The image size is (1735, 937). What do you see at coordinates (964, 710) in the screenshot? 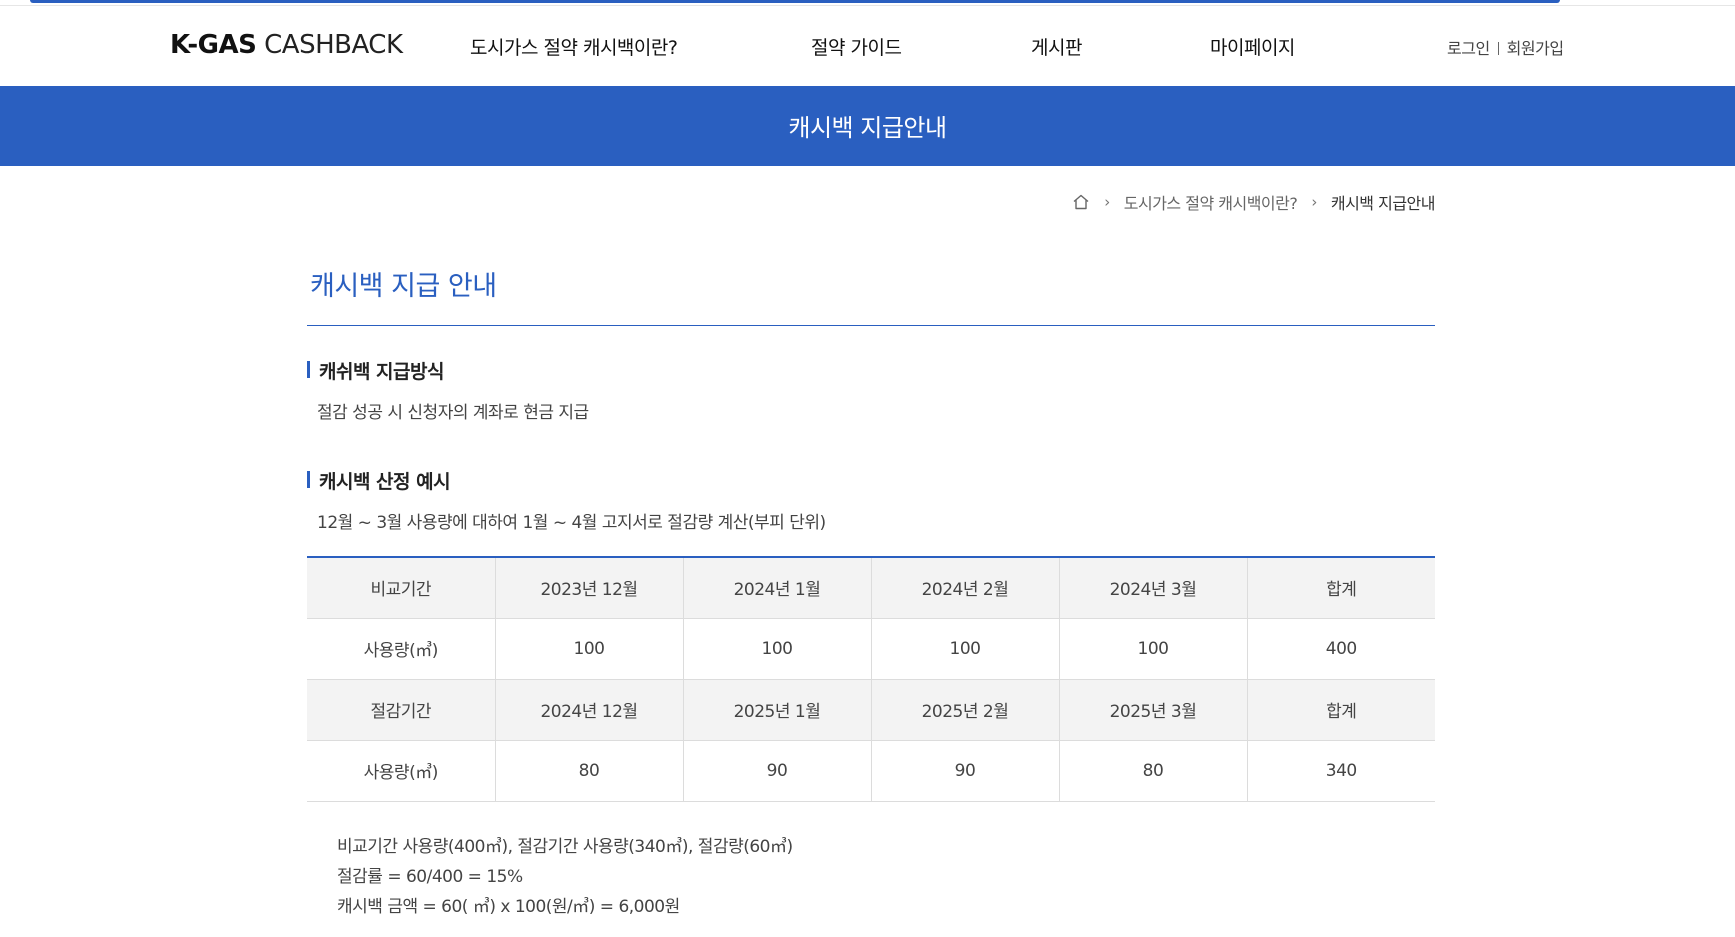
I see `table-cell: 2025년 2월` at bounding box center [964, 710].